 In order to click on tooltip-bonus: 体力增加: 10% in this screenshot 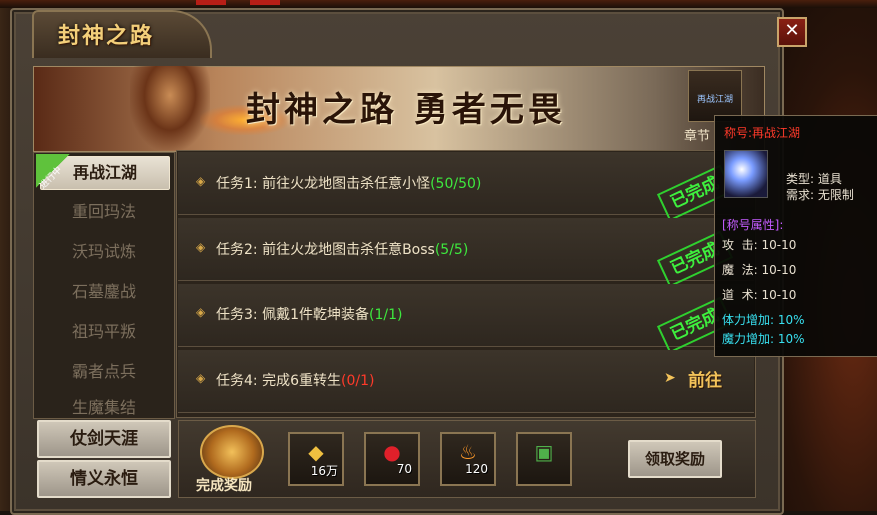, I will do `click(763, 320)`.